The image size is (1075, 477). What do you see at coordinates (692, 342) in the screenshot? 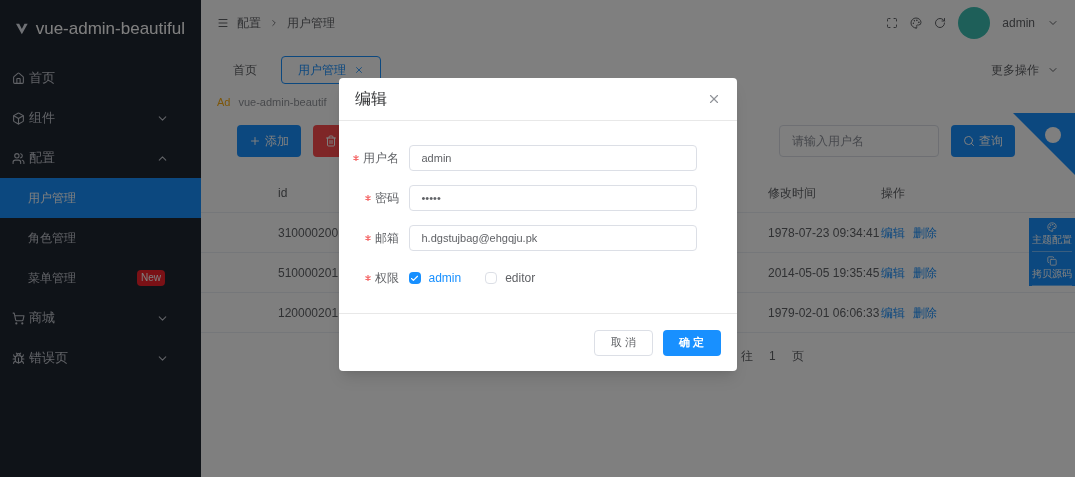
I see `confirm-button: 确 定` at bounding box center [692, 342].